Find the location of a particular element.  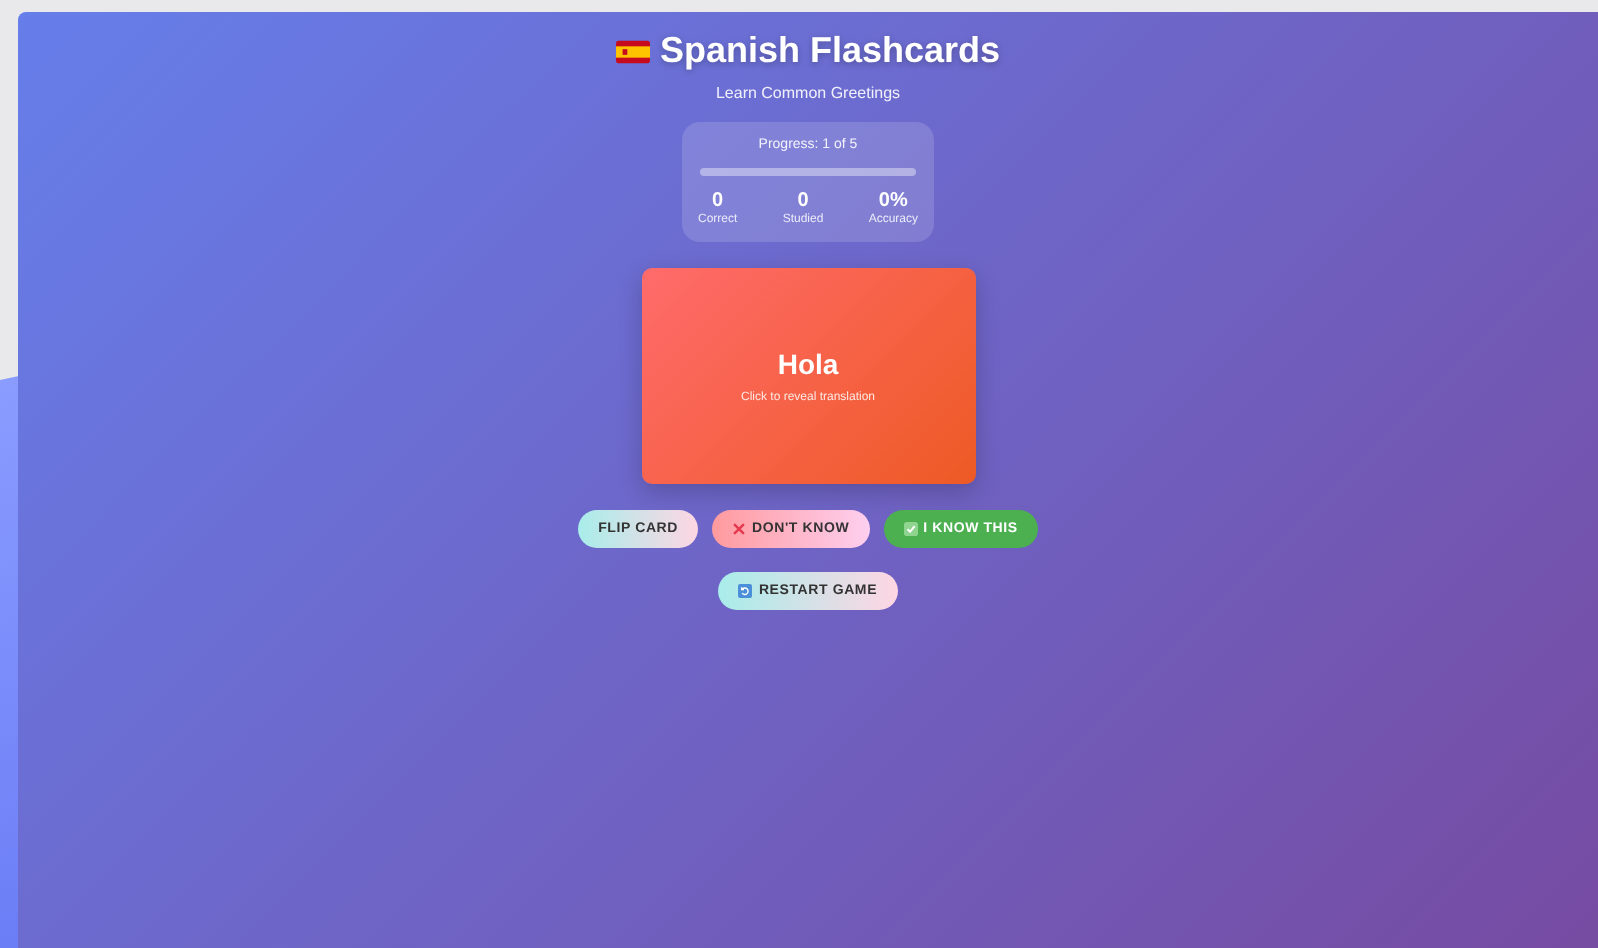

stat-value: 0% is located at coordinates (893, 201).